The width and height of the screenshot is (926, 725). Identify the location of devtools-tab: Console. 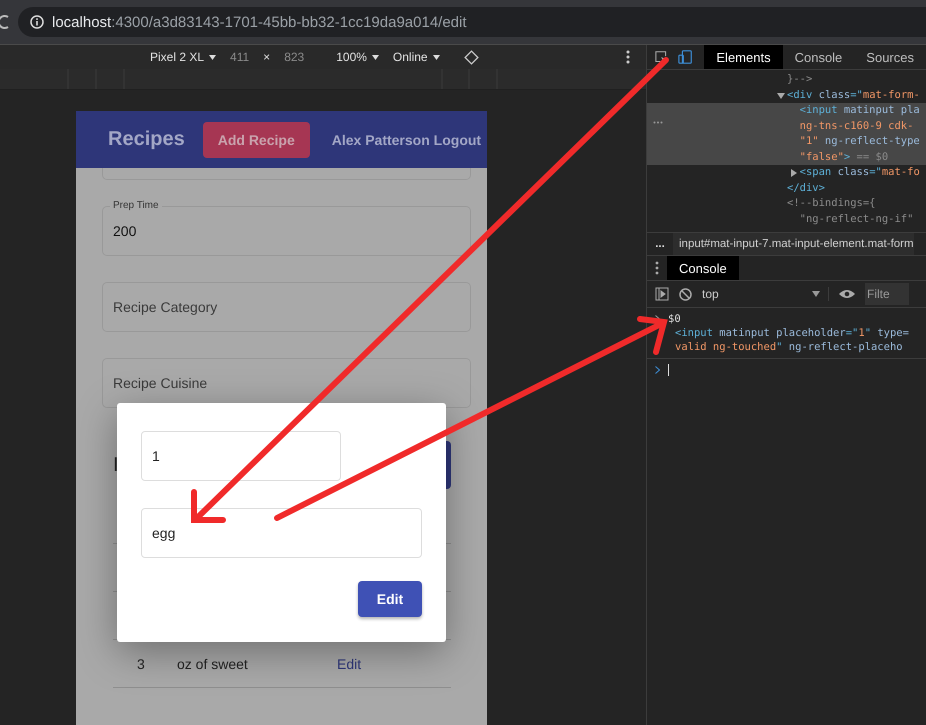
(818, 57).